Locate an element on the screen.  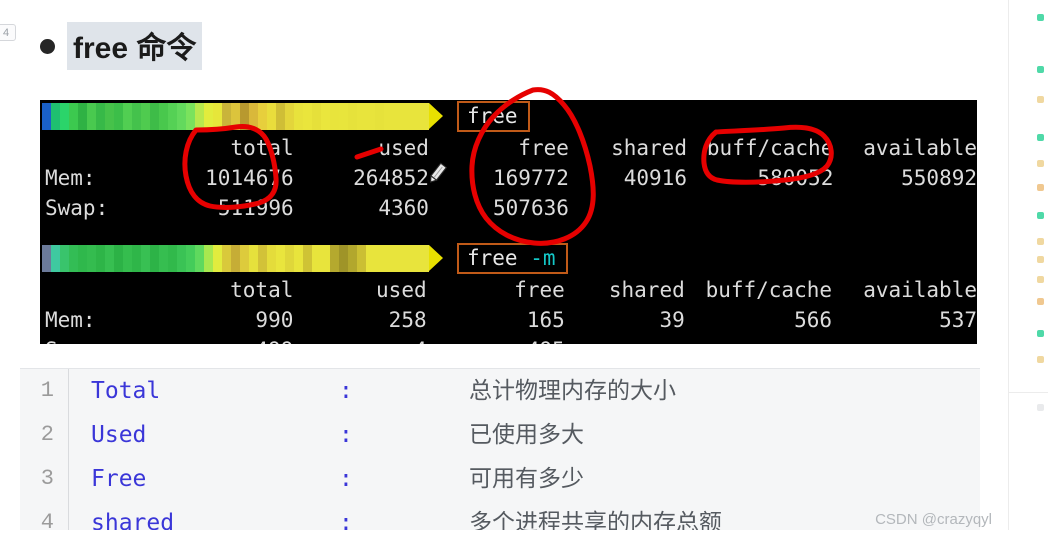
command-flag: -m is located at coordinates (543, 257).